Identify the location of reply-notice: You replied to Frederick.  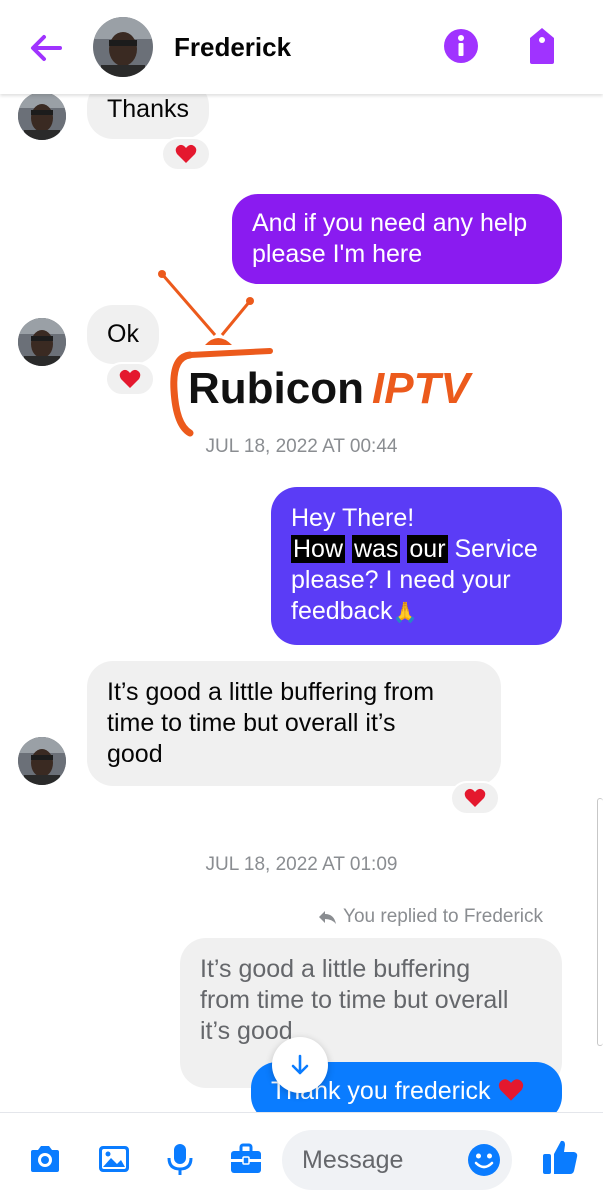
(430, 917).